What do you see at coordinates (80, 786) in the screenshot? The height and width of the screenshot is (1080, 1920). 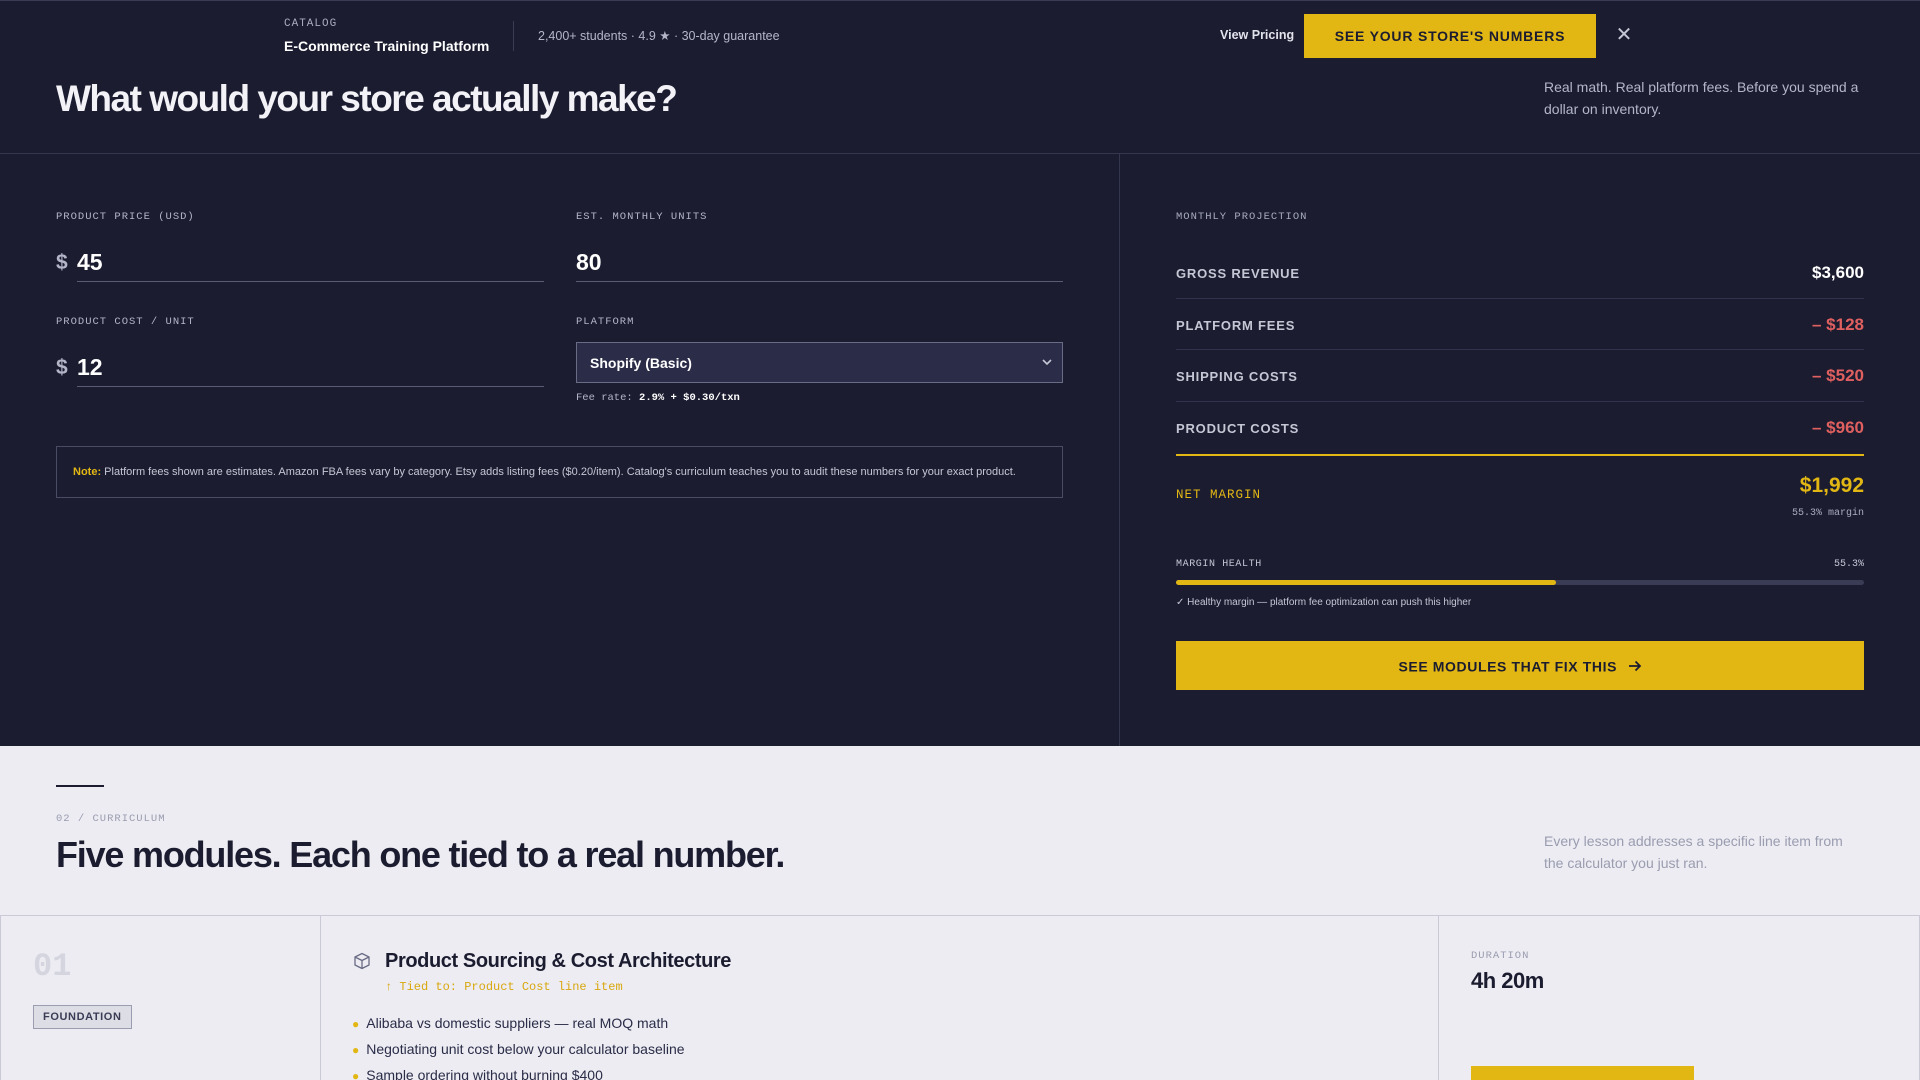 I see `section-accent-line` at bounding box center [80, 786].